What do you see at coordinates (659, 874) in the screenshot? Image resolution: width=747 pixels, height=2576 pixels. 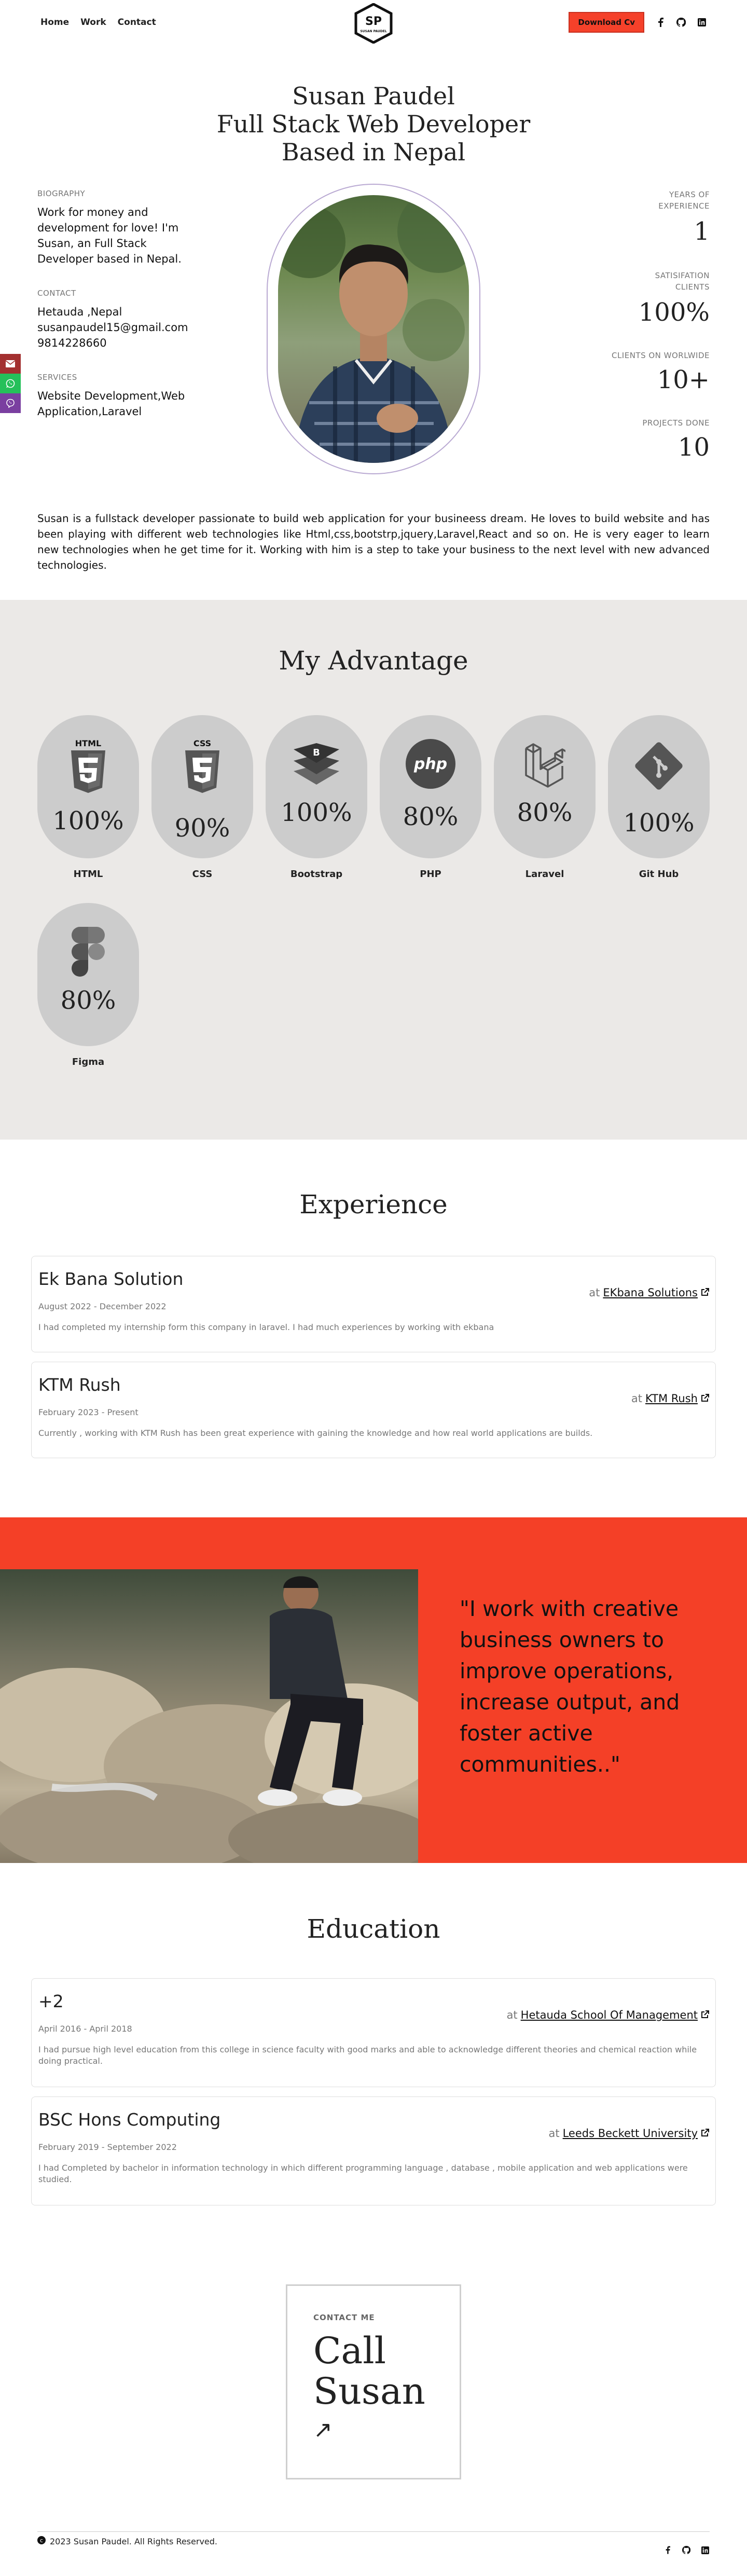 I see `skill-name-github: Git Hub` at bounding box center [659, 874].